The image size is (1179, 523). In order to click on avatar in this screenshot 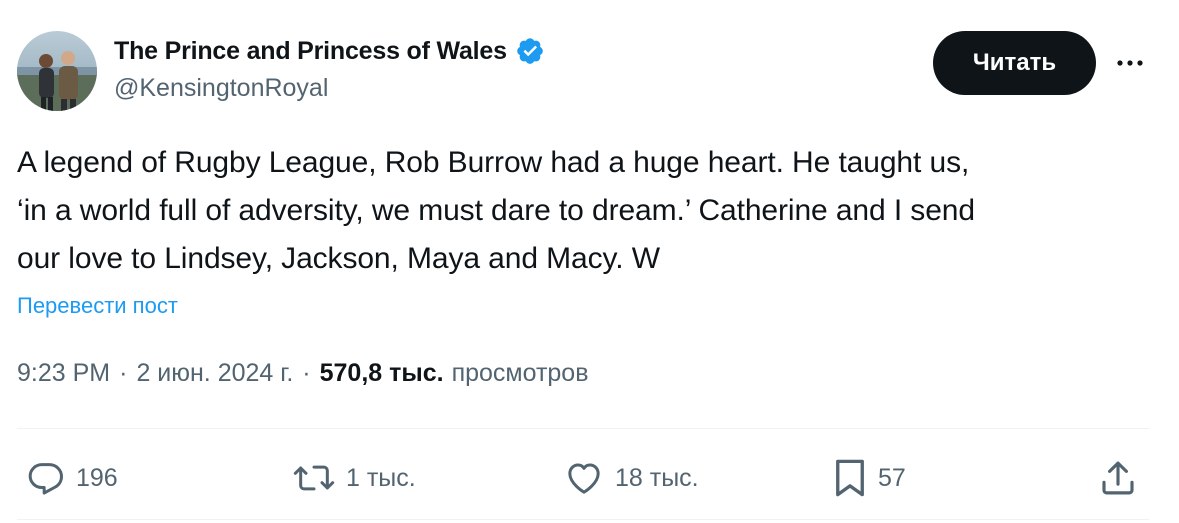, I will do `click(57, 71)`.